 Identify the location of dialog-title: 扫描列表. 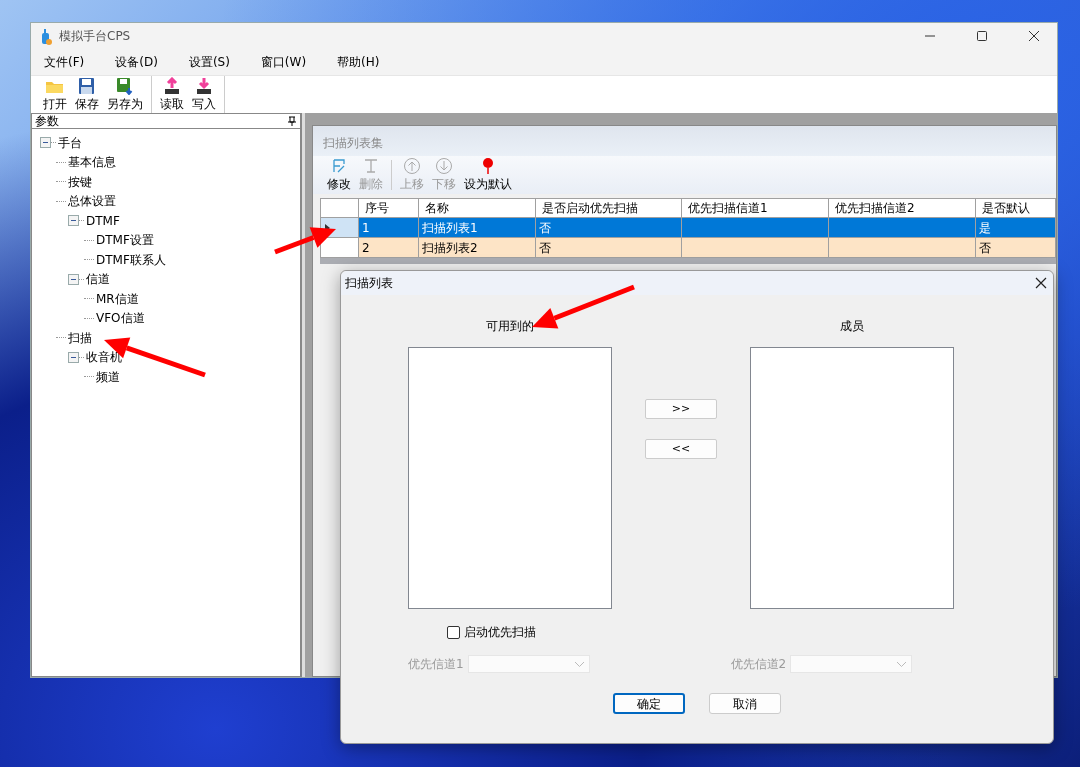
(369, 283).